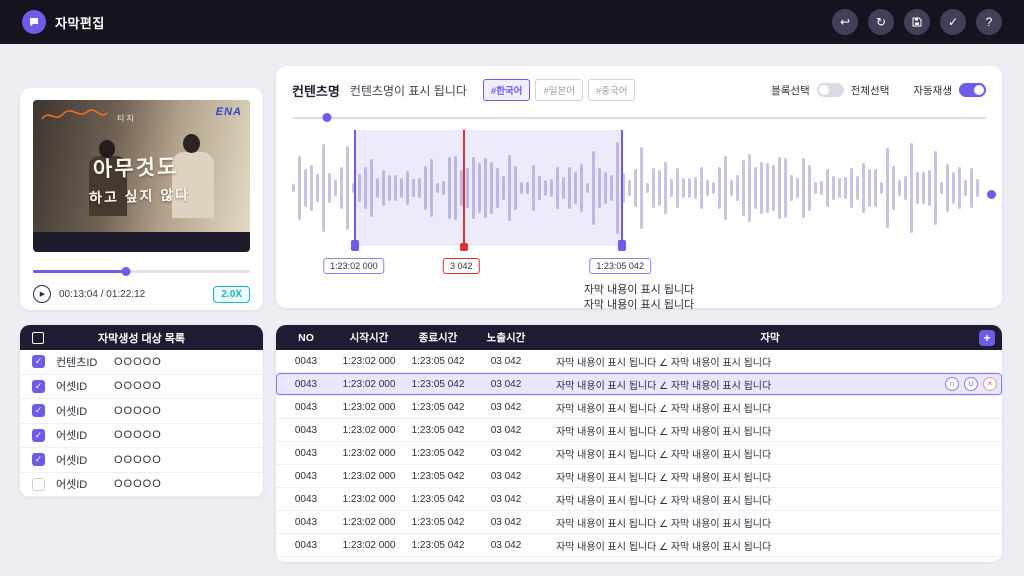 This screenshot has height=576, width=1024. What do you see at coordinates (369, 338) in the screenshot?
I see `column-start: 시작시간` at bounding box center [369, 338].